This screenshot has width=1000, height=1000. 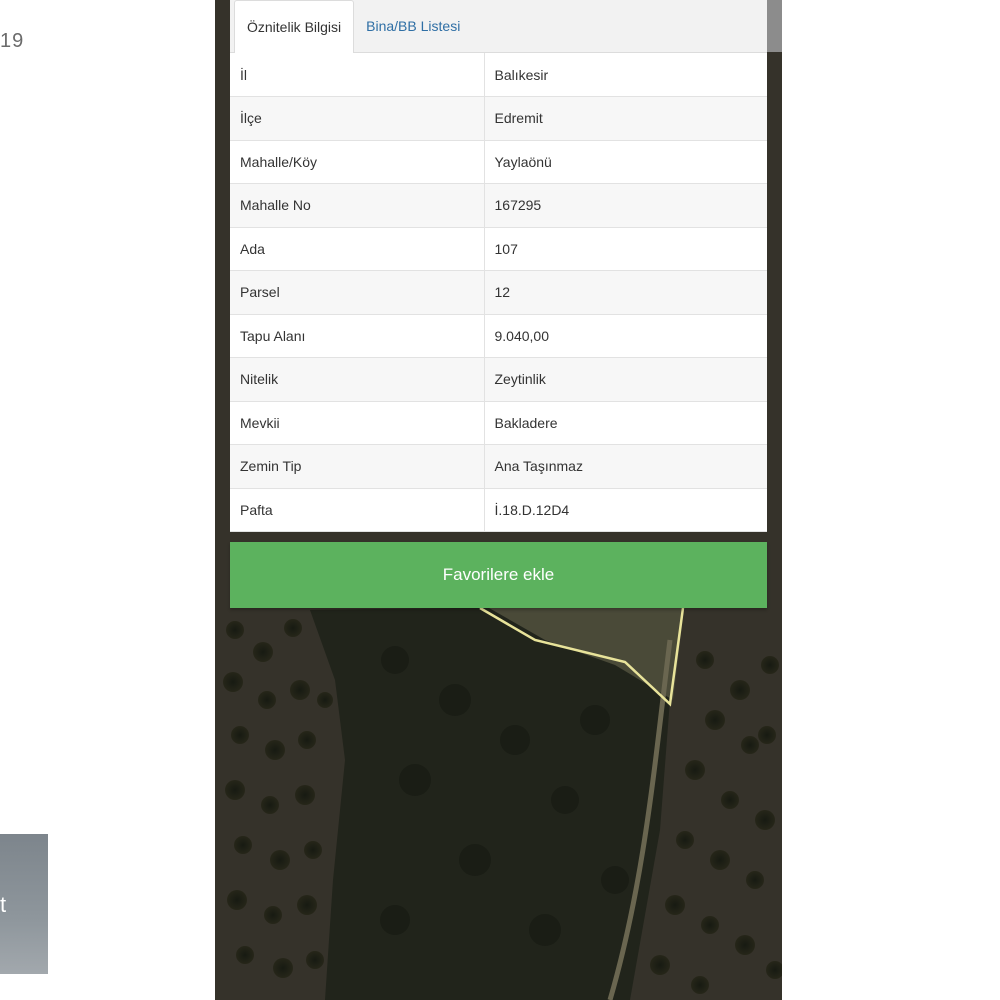 What do you see at coordinates (774, 26) in the screenshot?
I see `panel-edge-bar` at bounding box center [774, 26].